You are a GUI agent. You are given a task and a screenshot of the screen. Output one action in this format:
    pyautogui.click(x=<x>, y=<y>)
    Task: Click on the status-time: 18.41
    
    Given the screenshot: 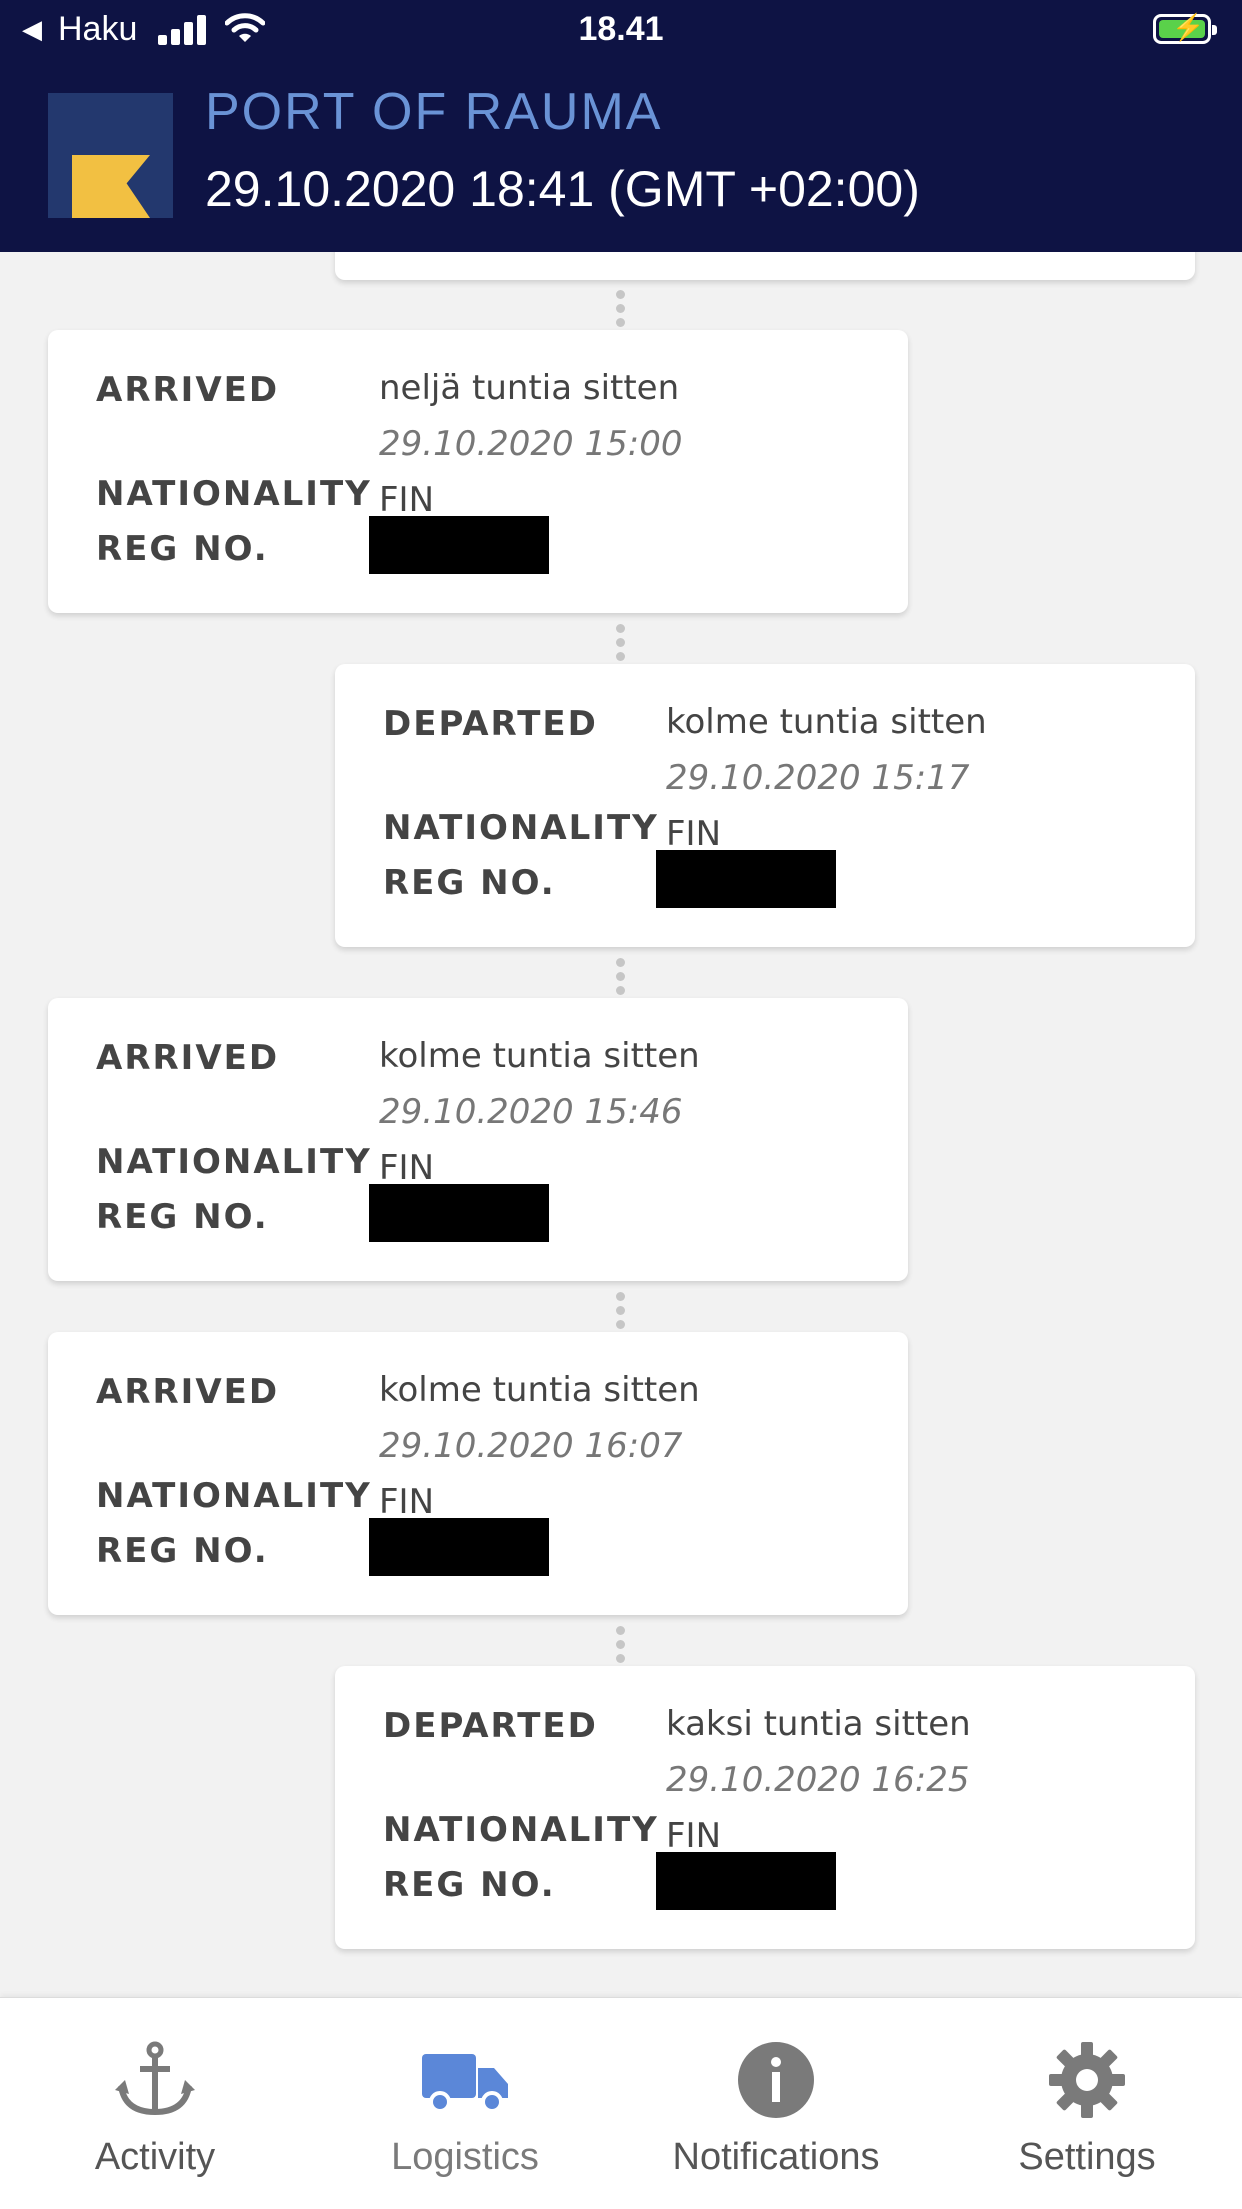 What is the action you would take?
    pyautogui.click(x=621, y=29)
    